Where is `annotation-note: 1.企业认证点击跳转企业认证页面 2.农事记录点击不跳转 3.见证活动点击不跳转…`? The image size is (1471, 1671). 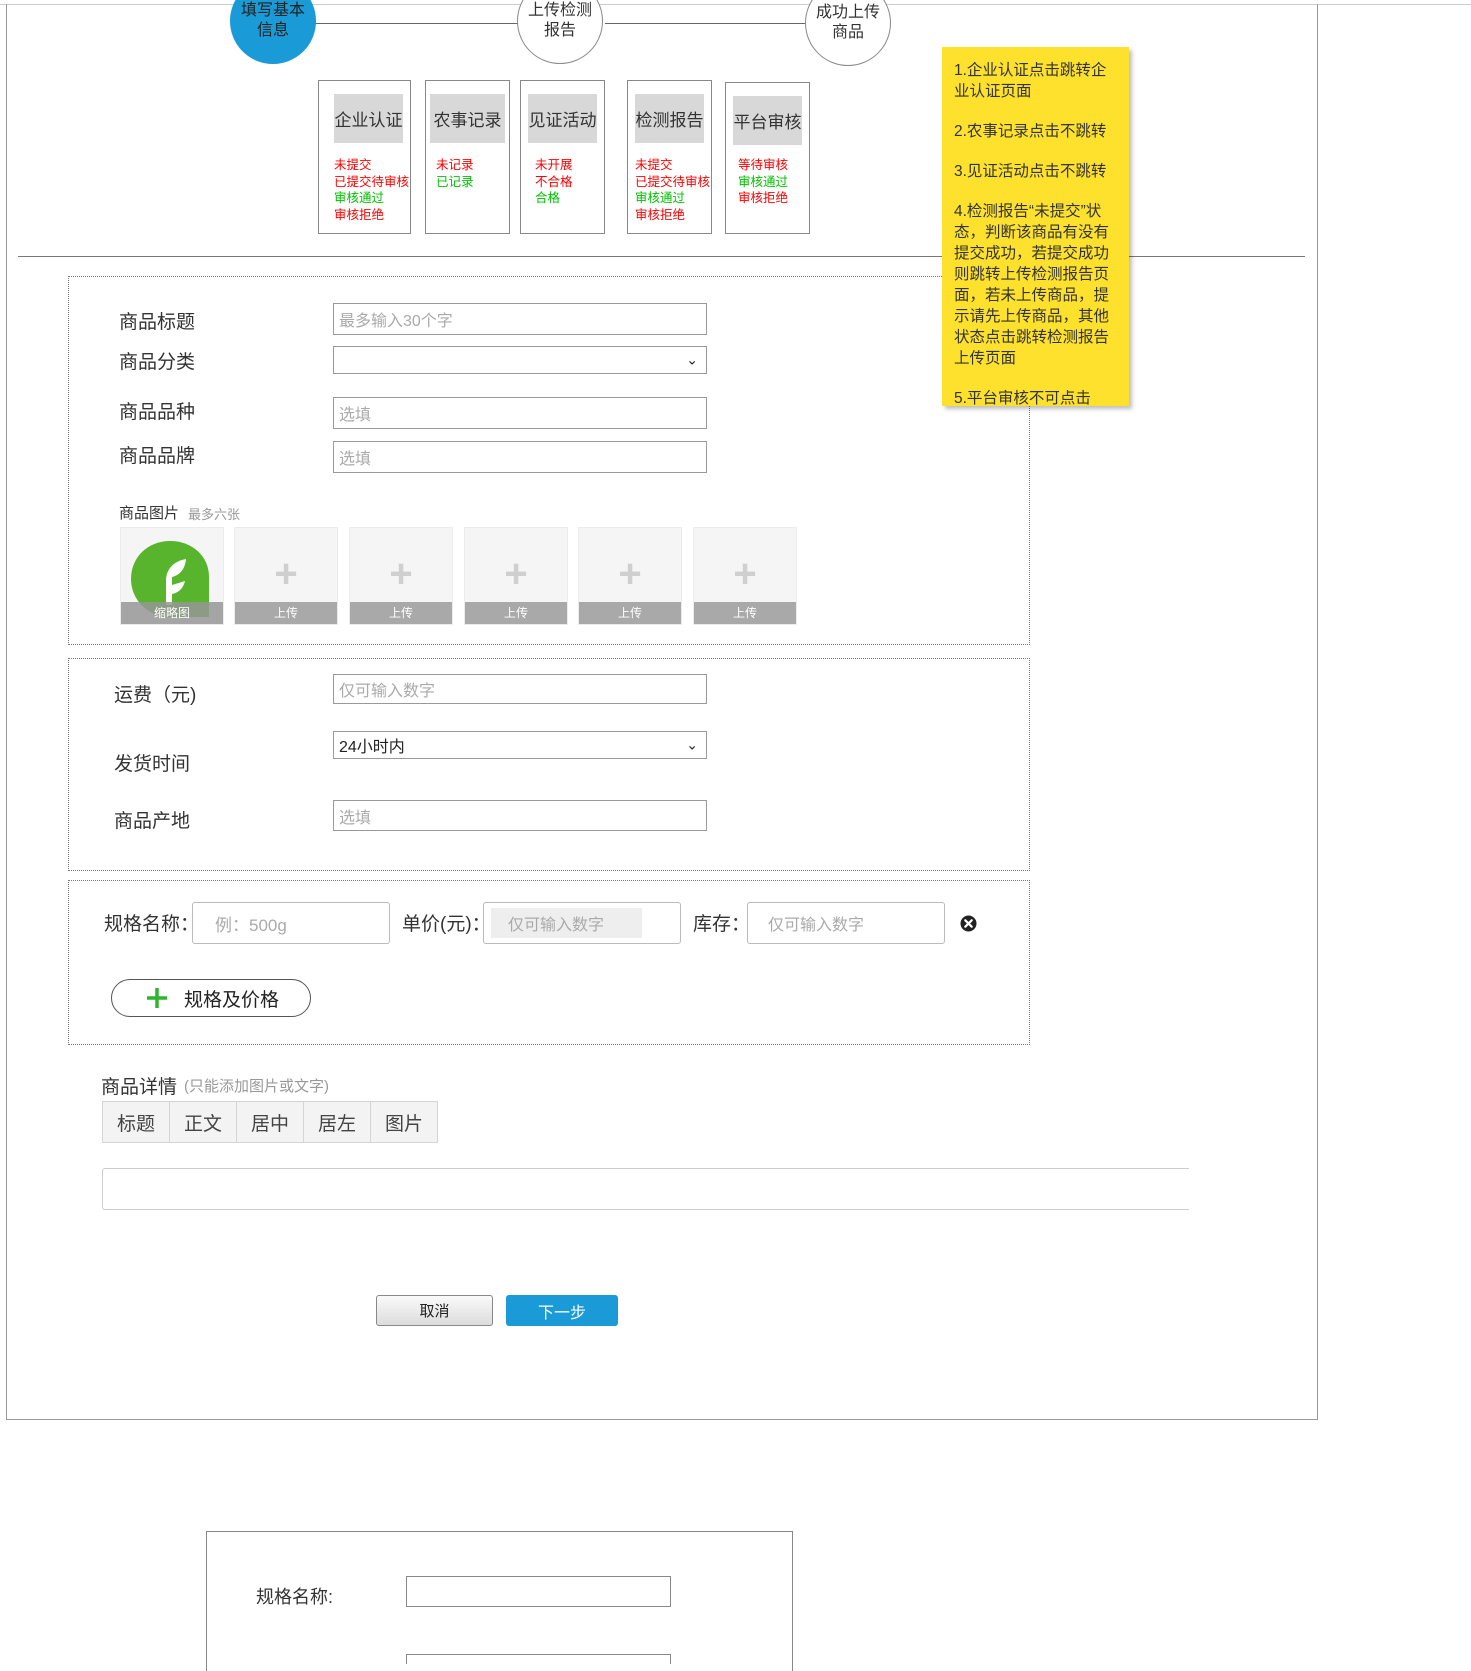 annotation-note: 1.企业认证点击跳转企业认证页面 2.农事记录点击不跳转 3.见证活动点击不跳转… is located at coordinates (1035, 226).